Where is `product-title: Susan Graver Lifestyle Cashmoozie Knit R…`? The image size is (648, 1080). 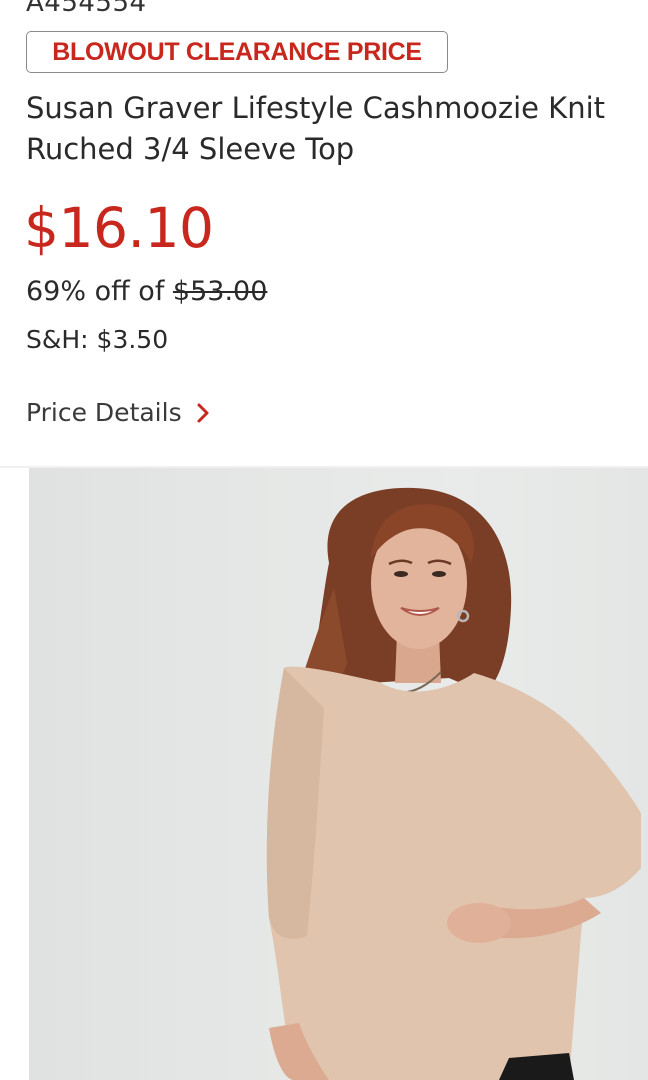
product-title: Susan Graver Lifestyle Cashmoozie Knit R… is located at coordinates (316, 128).